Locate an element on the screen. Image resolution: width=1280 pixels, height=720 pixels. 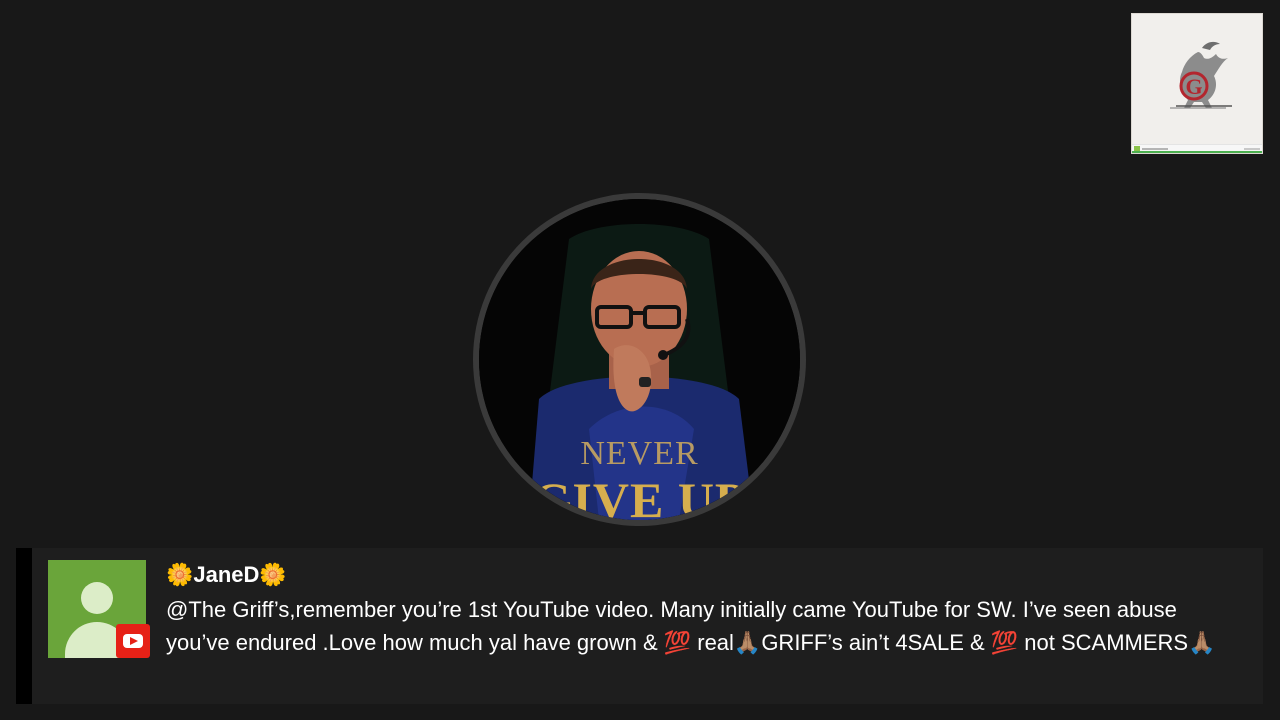
griffin-logo-icon: G is located at coordinates (1201, 75).